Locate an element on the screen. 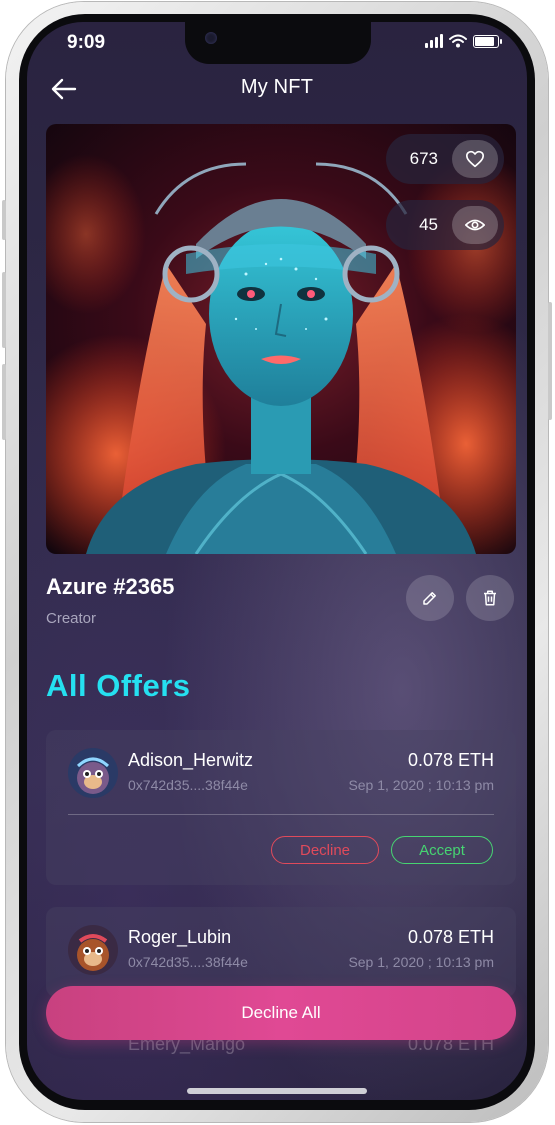 This screenshot has width=555, height=1125. volume-down-button is located at coordinates (4, 402).